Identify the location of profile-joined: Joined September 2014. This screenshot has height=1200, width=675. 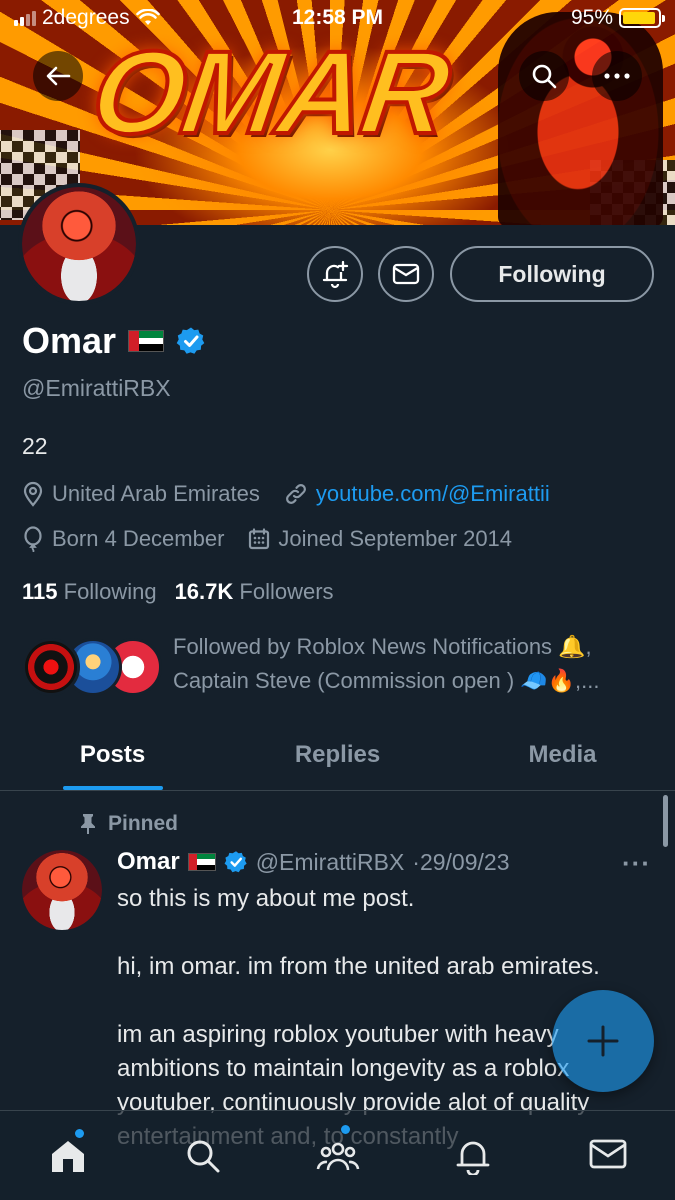
(395, 538).